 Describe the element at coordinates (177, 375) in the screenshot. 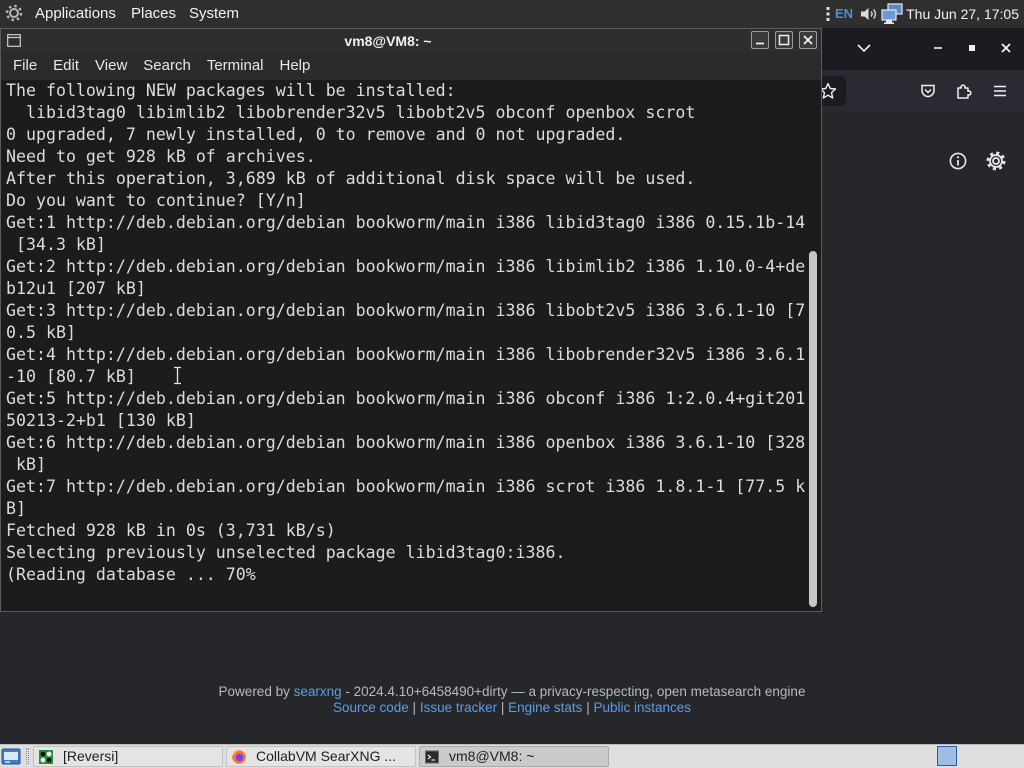

I see `mouse-ibeam-icon` at that location.